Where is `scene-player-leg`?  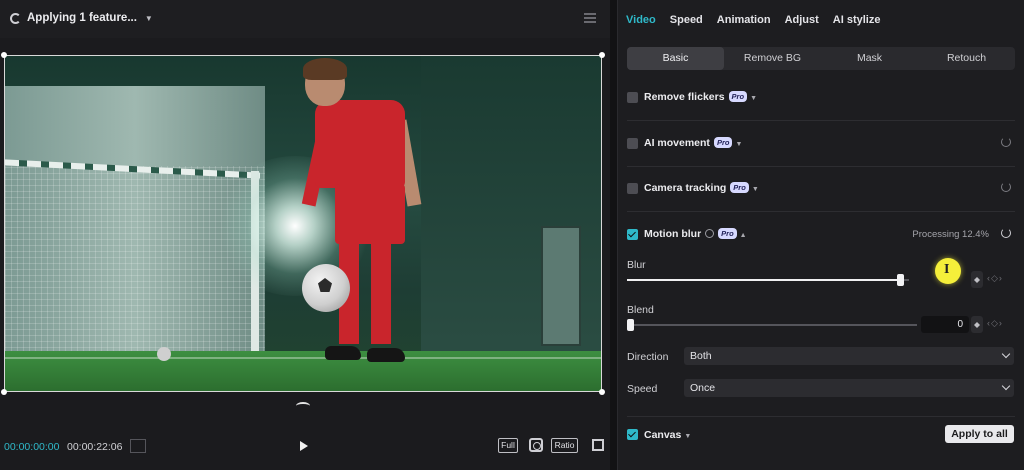
scene-player-leg is located at coordinates (381, 294).